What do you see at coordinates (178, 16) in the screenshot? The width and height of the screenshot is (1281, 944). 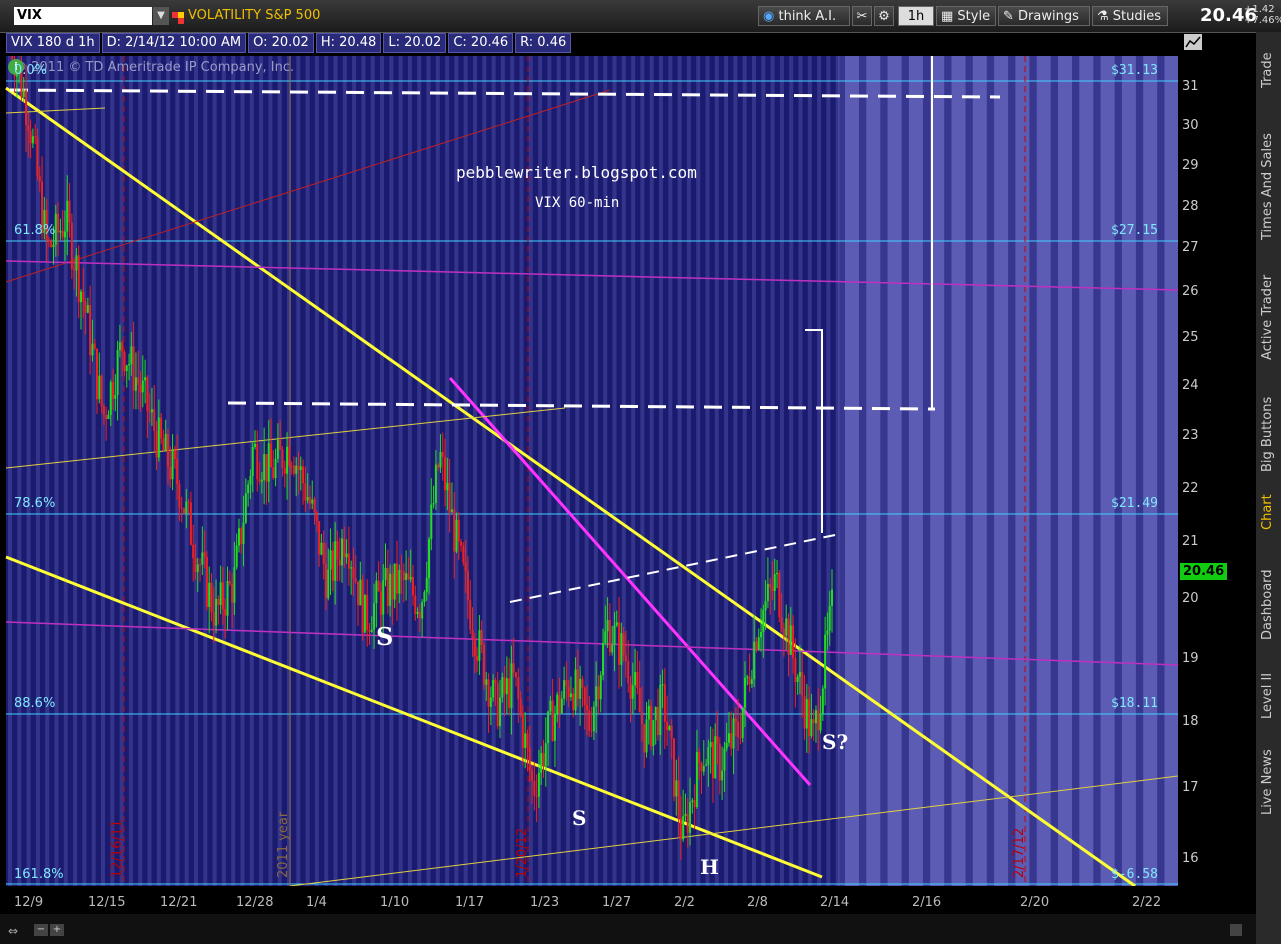 I see `flag-icon` at bounding box center [178, 16].